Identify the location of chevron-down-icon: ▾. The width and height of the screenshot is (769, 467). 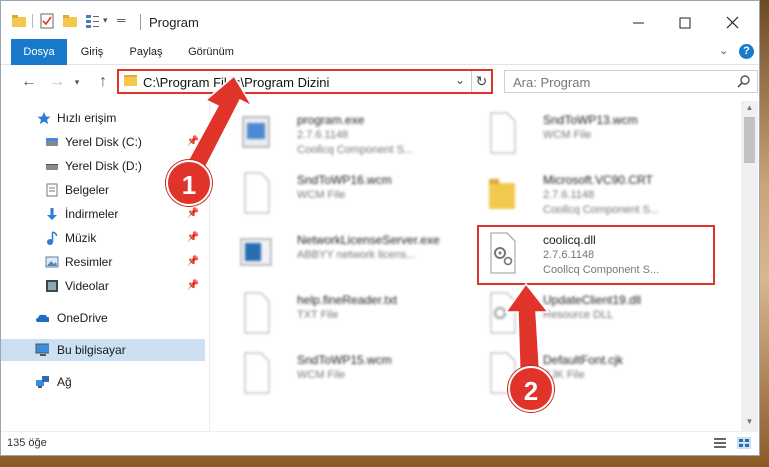
(105, 20).